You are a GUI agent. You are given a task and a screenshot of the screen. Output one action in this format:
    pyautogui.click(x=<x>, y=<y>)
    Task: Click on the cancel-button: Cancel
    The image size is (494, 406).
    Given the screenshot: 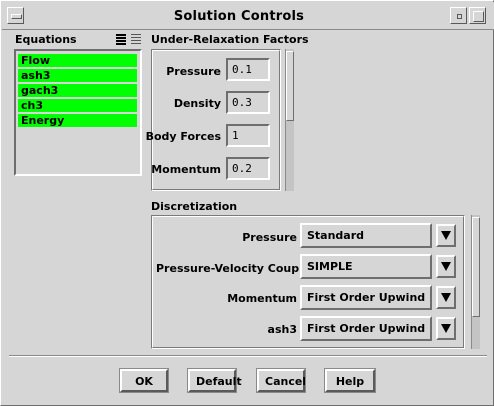 What is the action you would take?
    pyautogui.click(x=281, y=380)
    